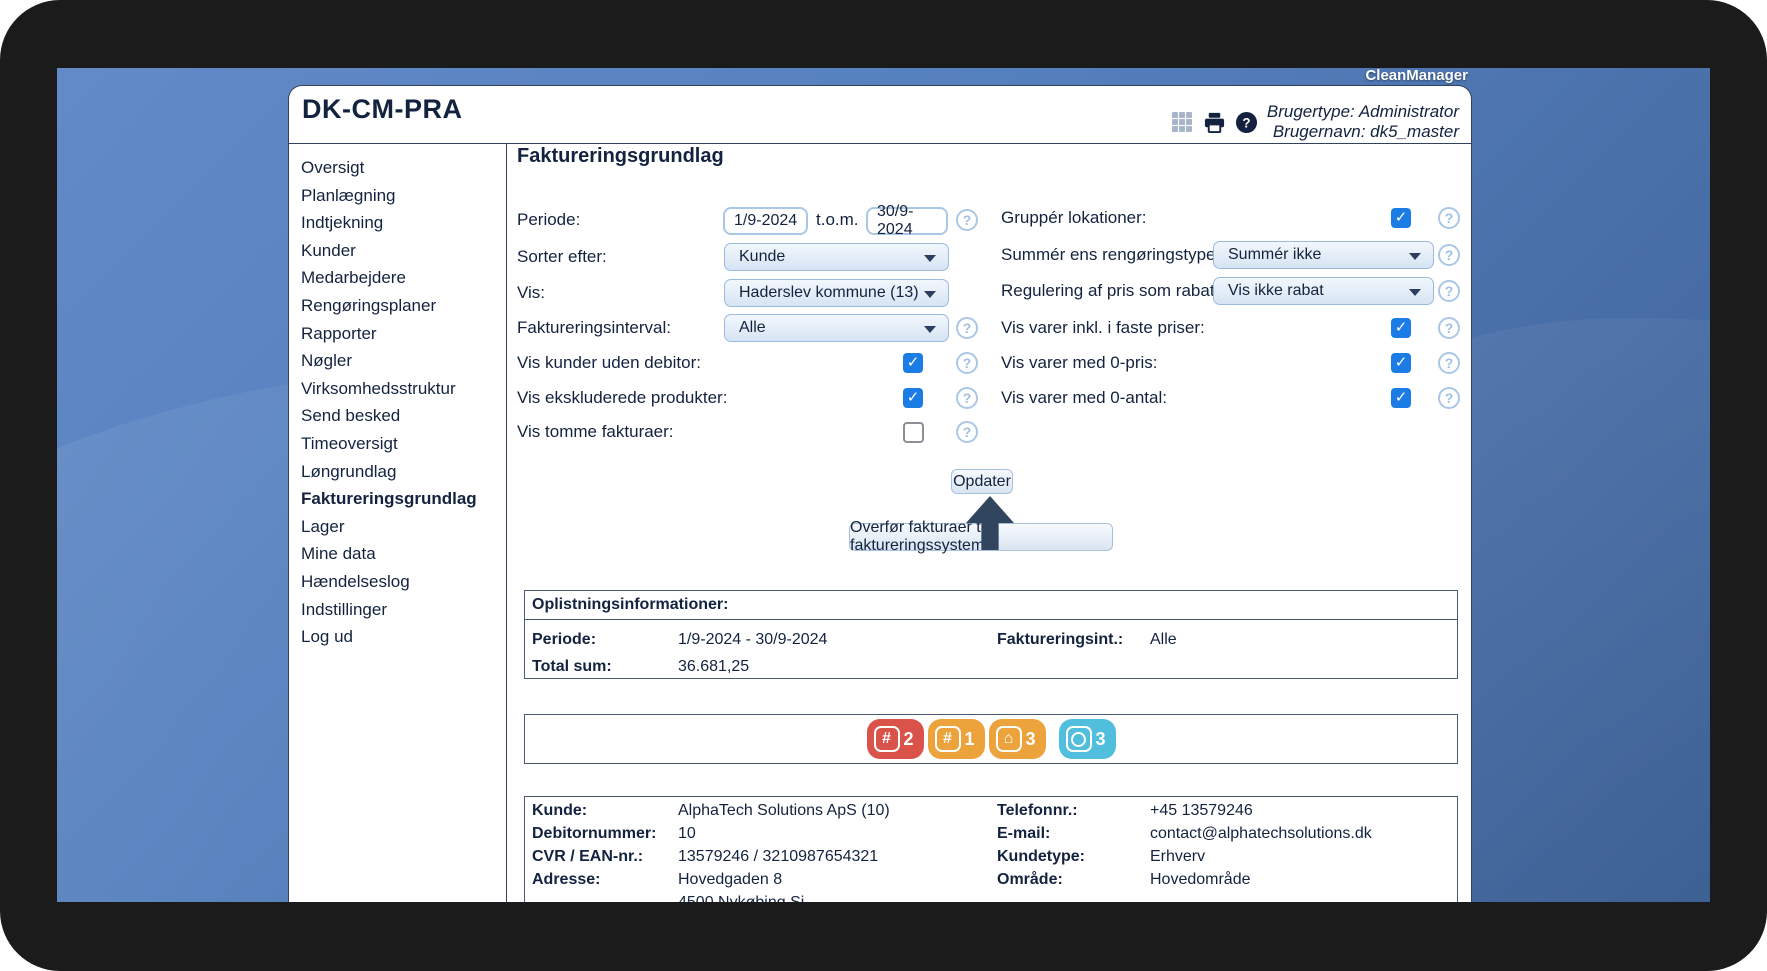 The width and height of the screenshot is (1767, 971). I want to click on telefon-value: +45 13579246, so click(1201, 810).